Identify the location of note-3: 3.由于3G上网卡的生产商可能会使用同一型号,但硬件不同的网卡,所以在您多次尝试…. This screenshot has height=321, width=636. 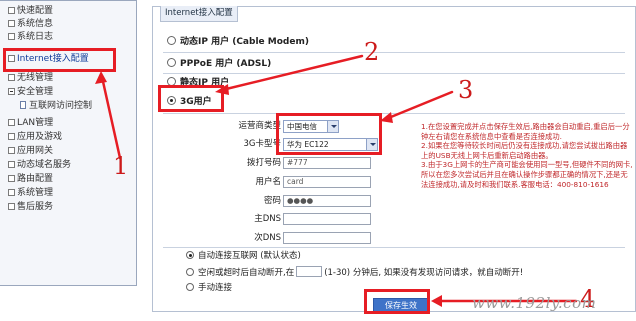
(527, 174).